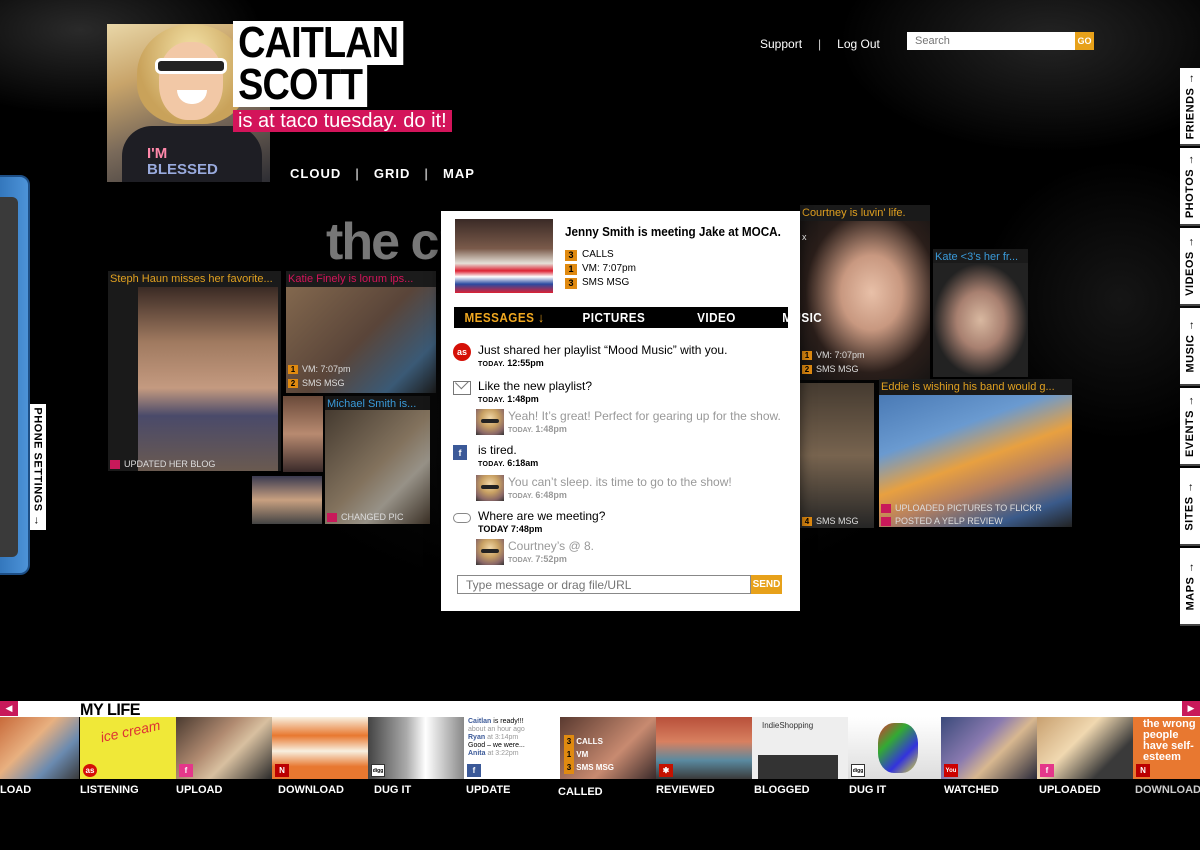 This screenshot has width=1200, height=850. I want to click on netflix-icon: N, so click(1143, 770).